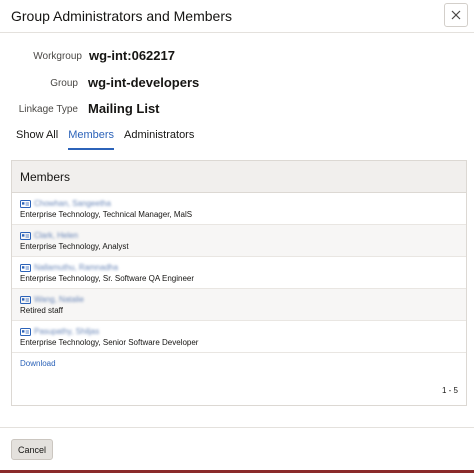  What do you see at coordinates (124, 108) in the screenshot?
I see `linkage-type-value: Mailing List` at bounding box center [124, 108].